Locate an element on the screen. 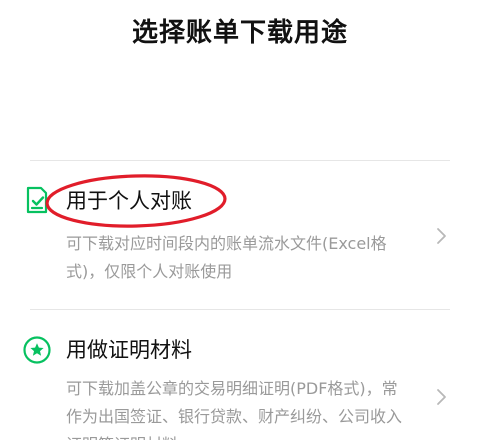  star-badge-icon is located at coordinates (37, 350).